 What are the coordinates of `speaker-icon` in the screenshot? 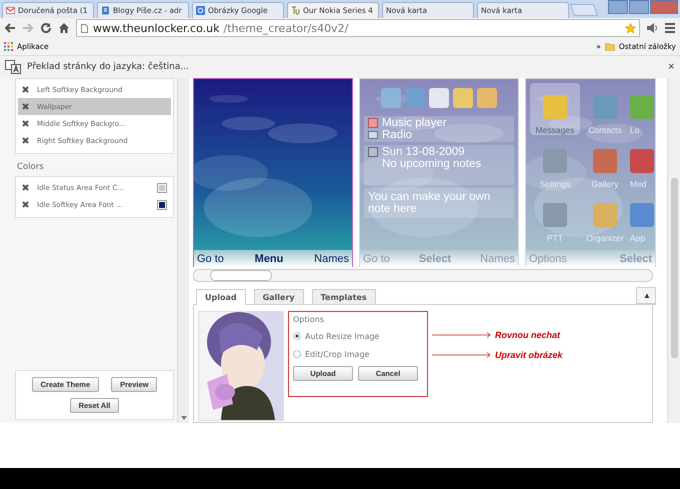 It's located at (652, 28).